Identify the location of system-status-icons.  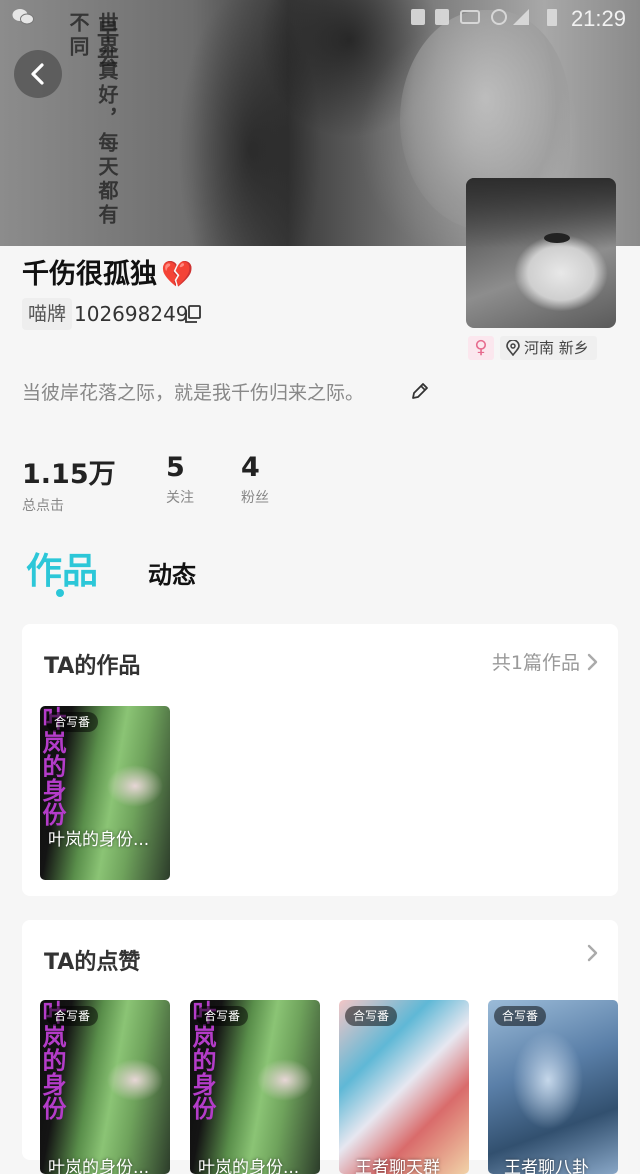
(461, 19).